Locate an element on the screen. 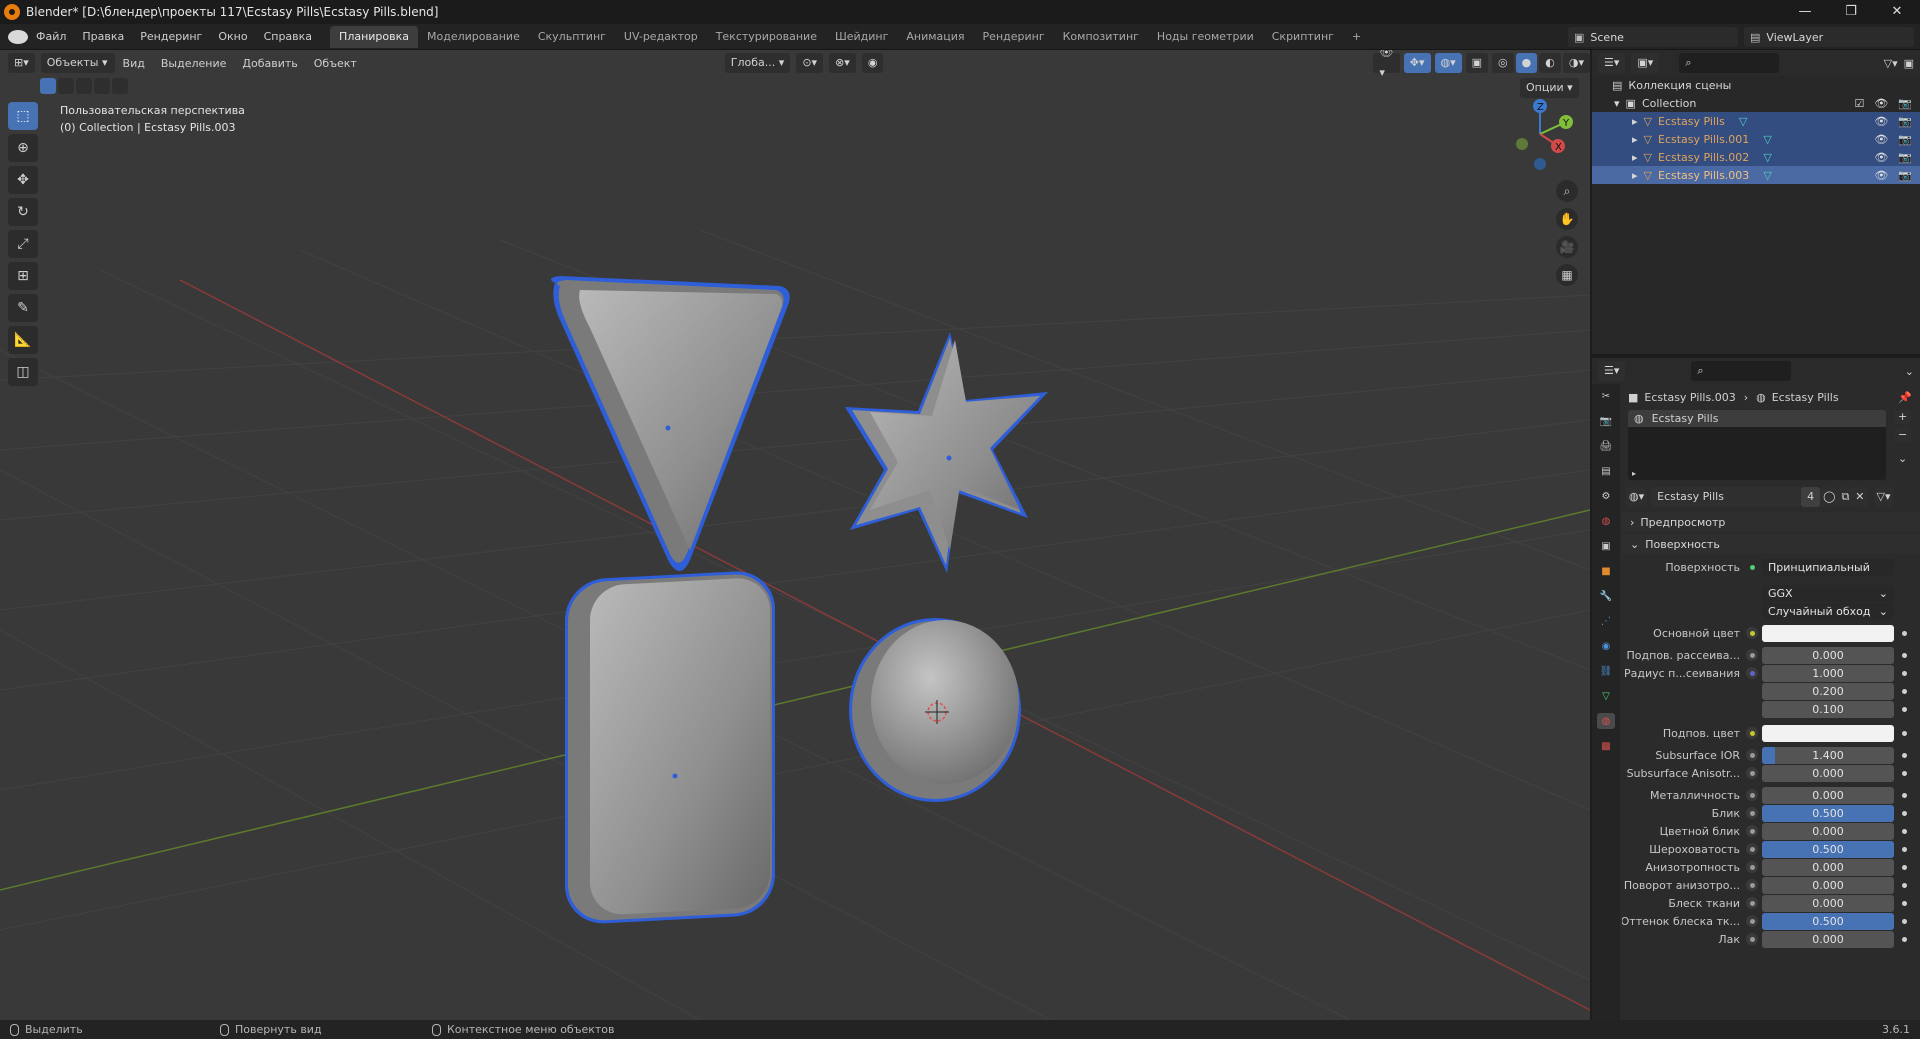 This screenshot has width=1920, height=1039. menu-edit: Правка is located at coordinates (103, 37).